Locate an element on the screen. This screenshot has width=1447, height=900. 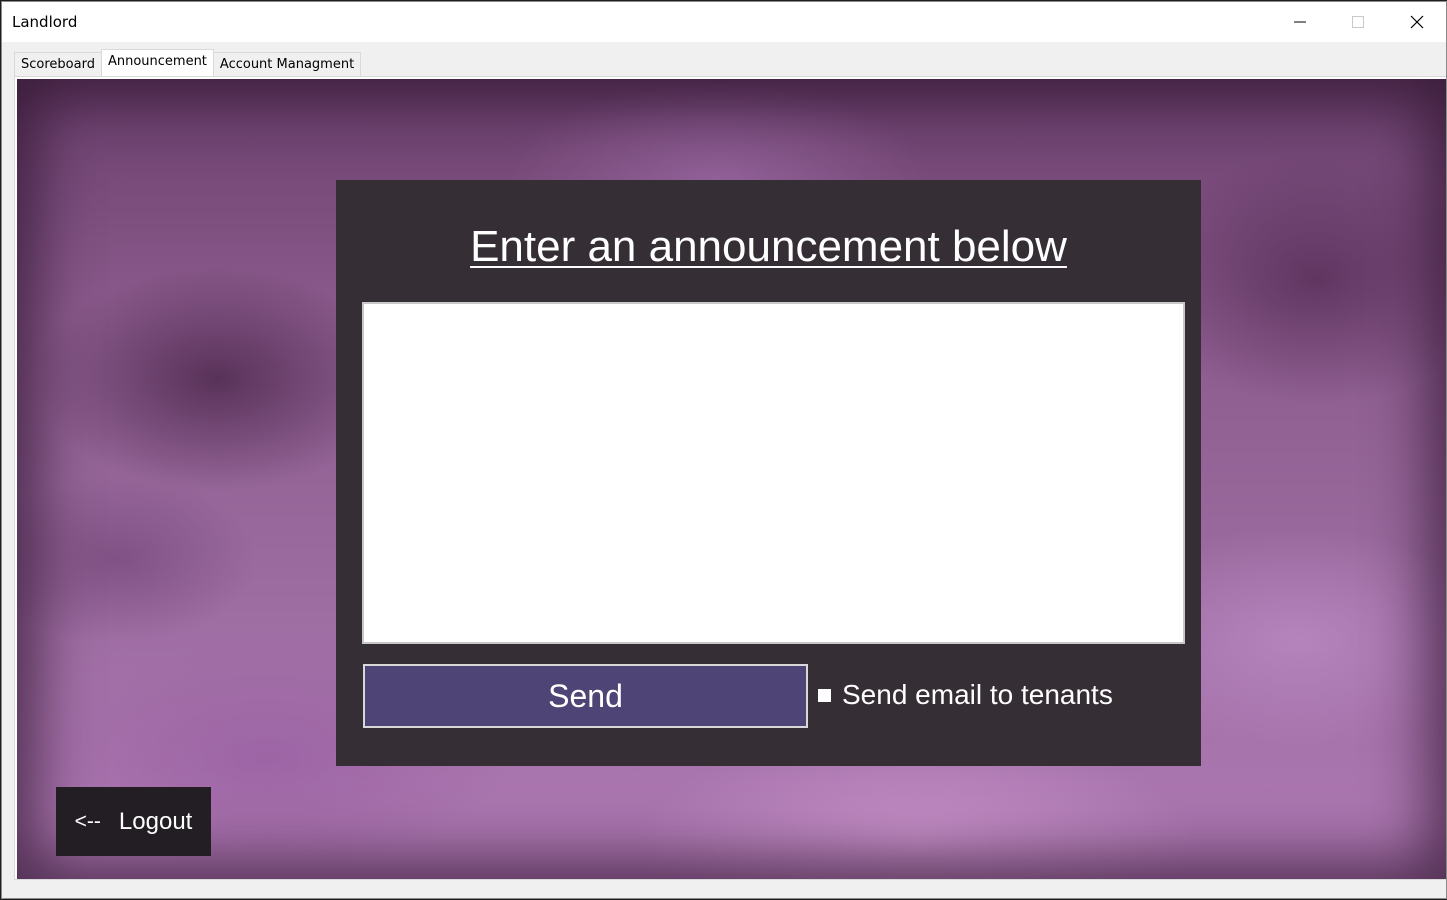
maximize-icon is located at coordinates (1358, 22).